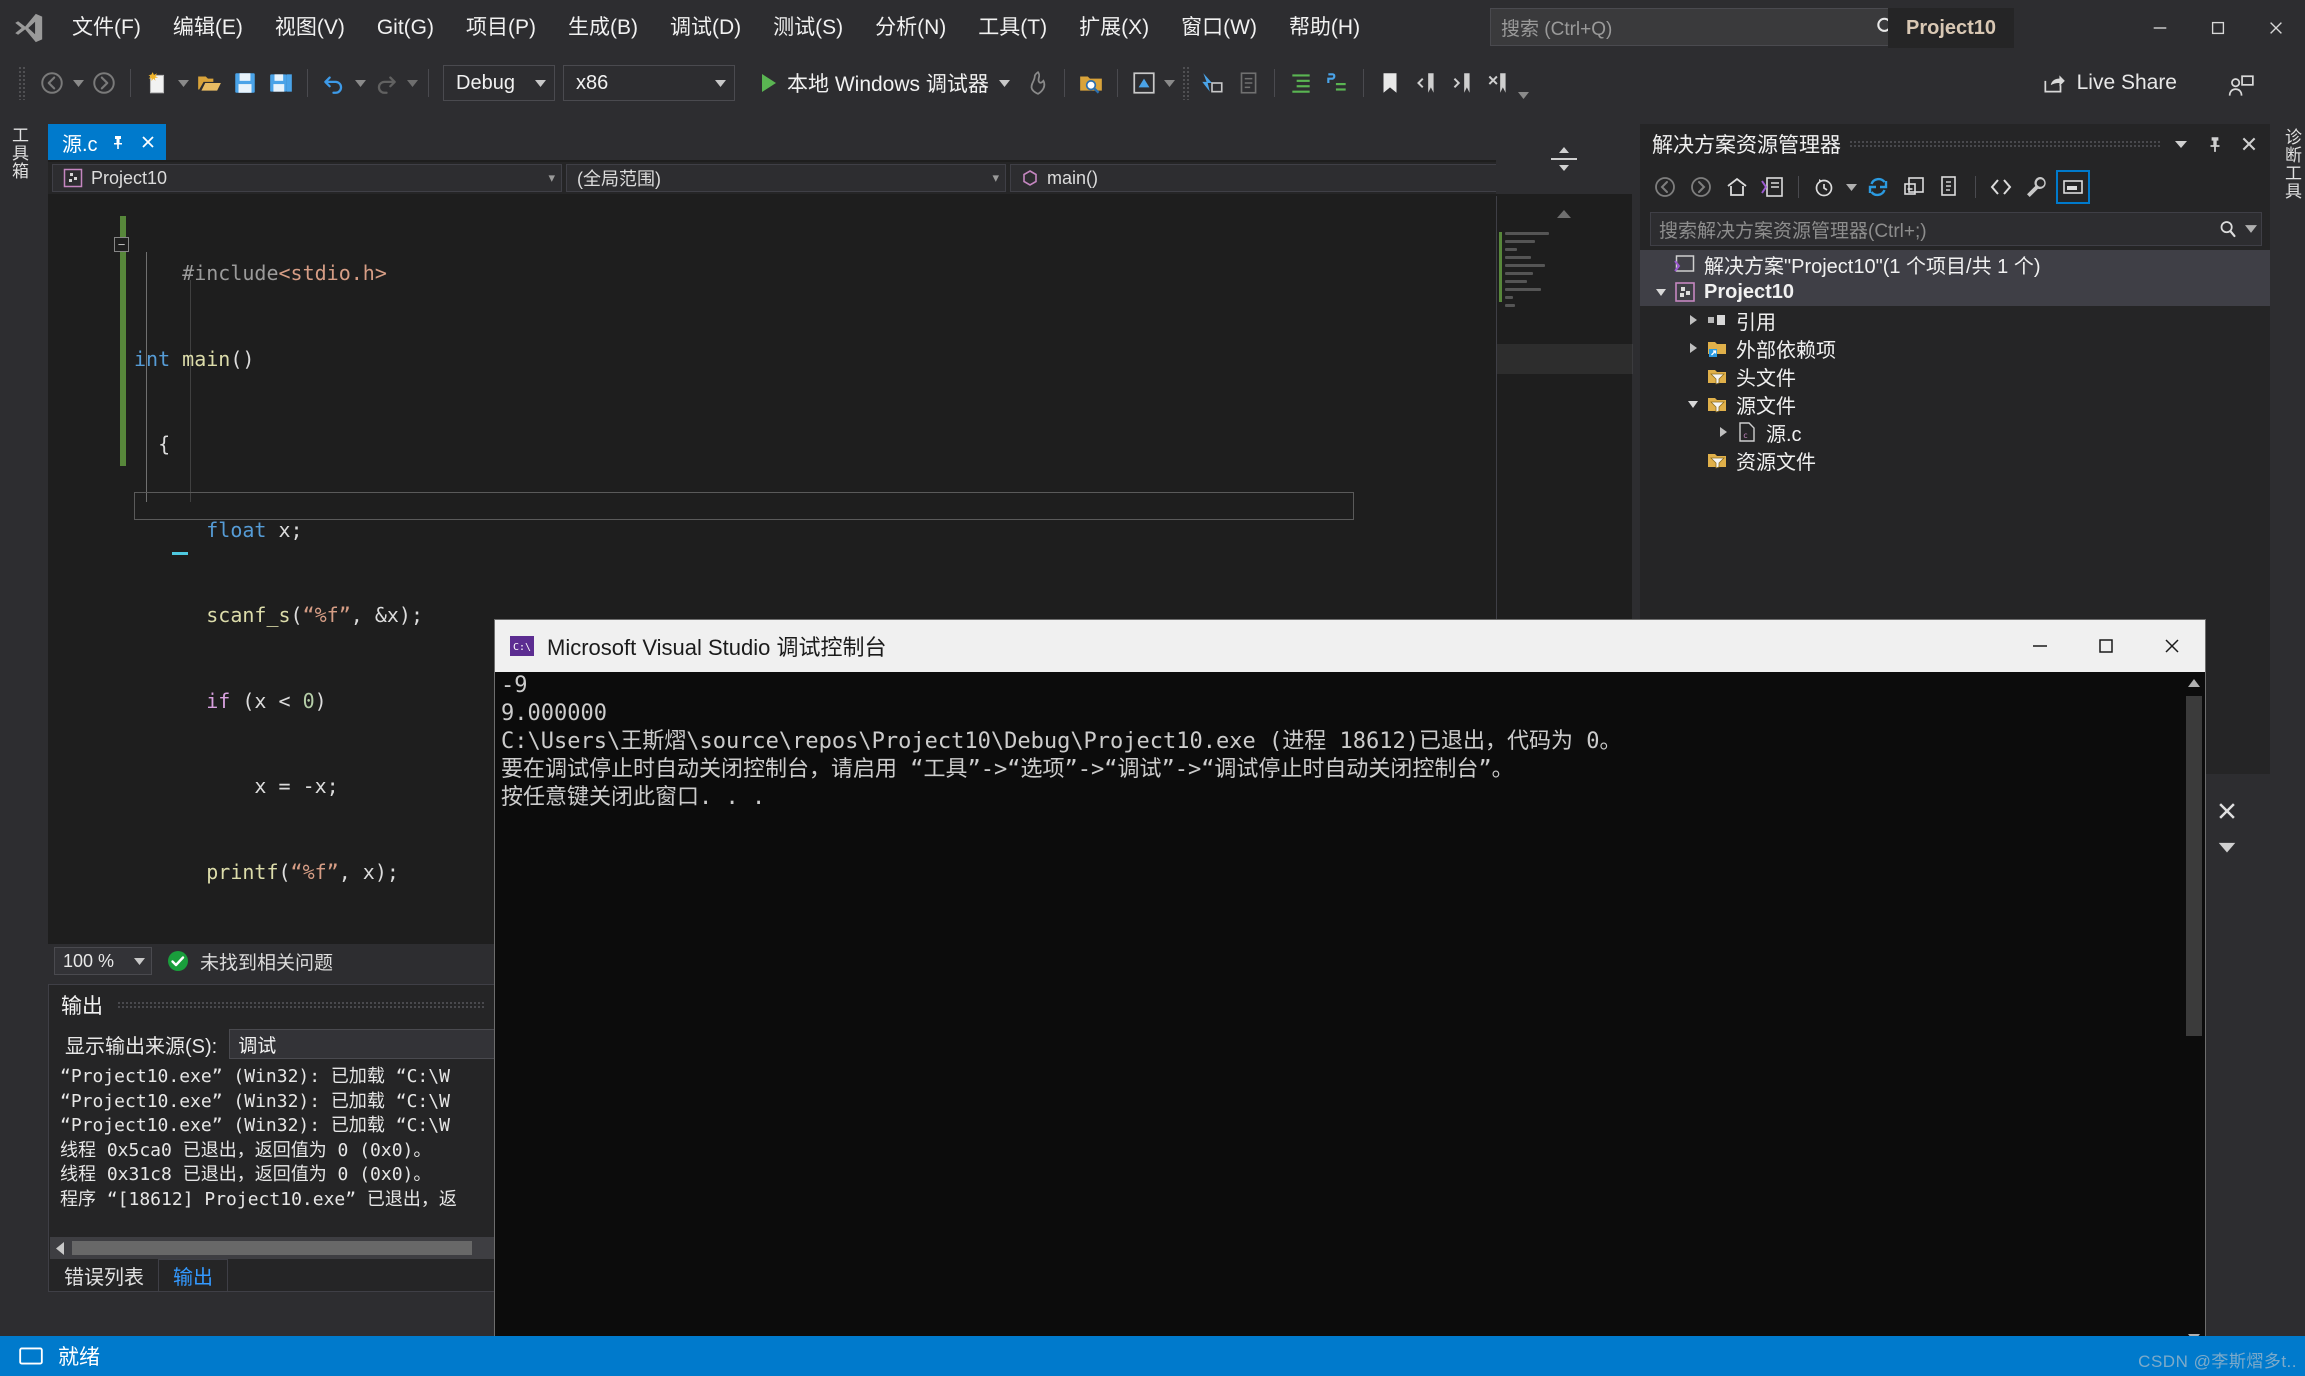 The height and width of the screenshot is (1376, 2305). What do you see at coordinates (1350, 646) in the screenshot?
I see `console-title-bar: C:\ Microsoft Visual Studio 调试控制台` at bounding box center [1350, 646].